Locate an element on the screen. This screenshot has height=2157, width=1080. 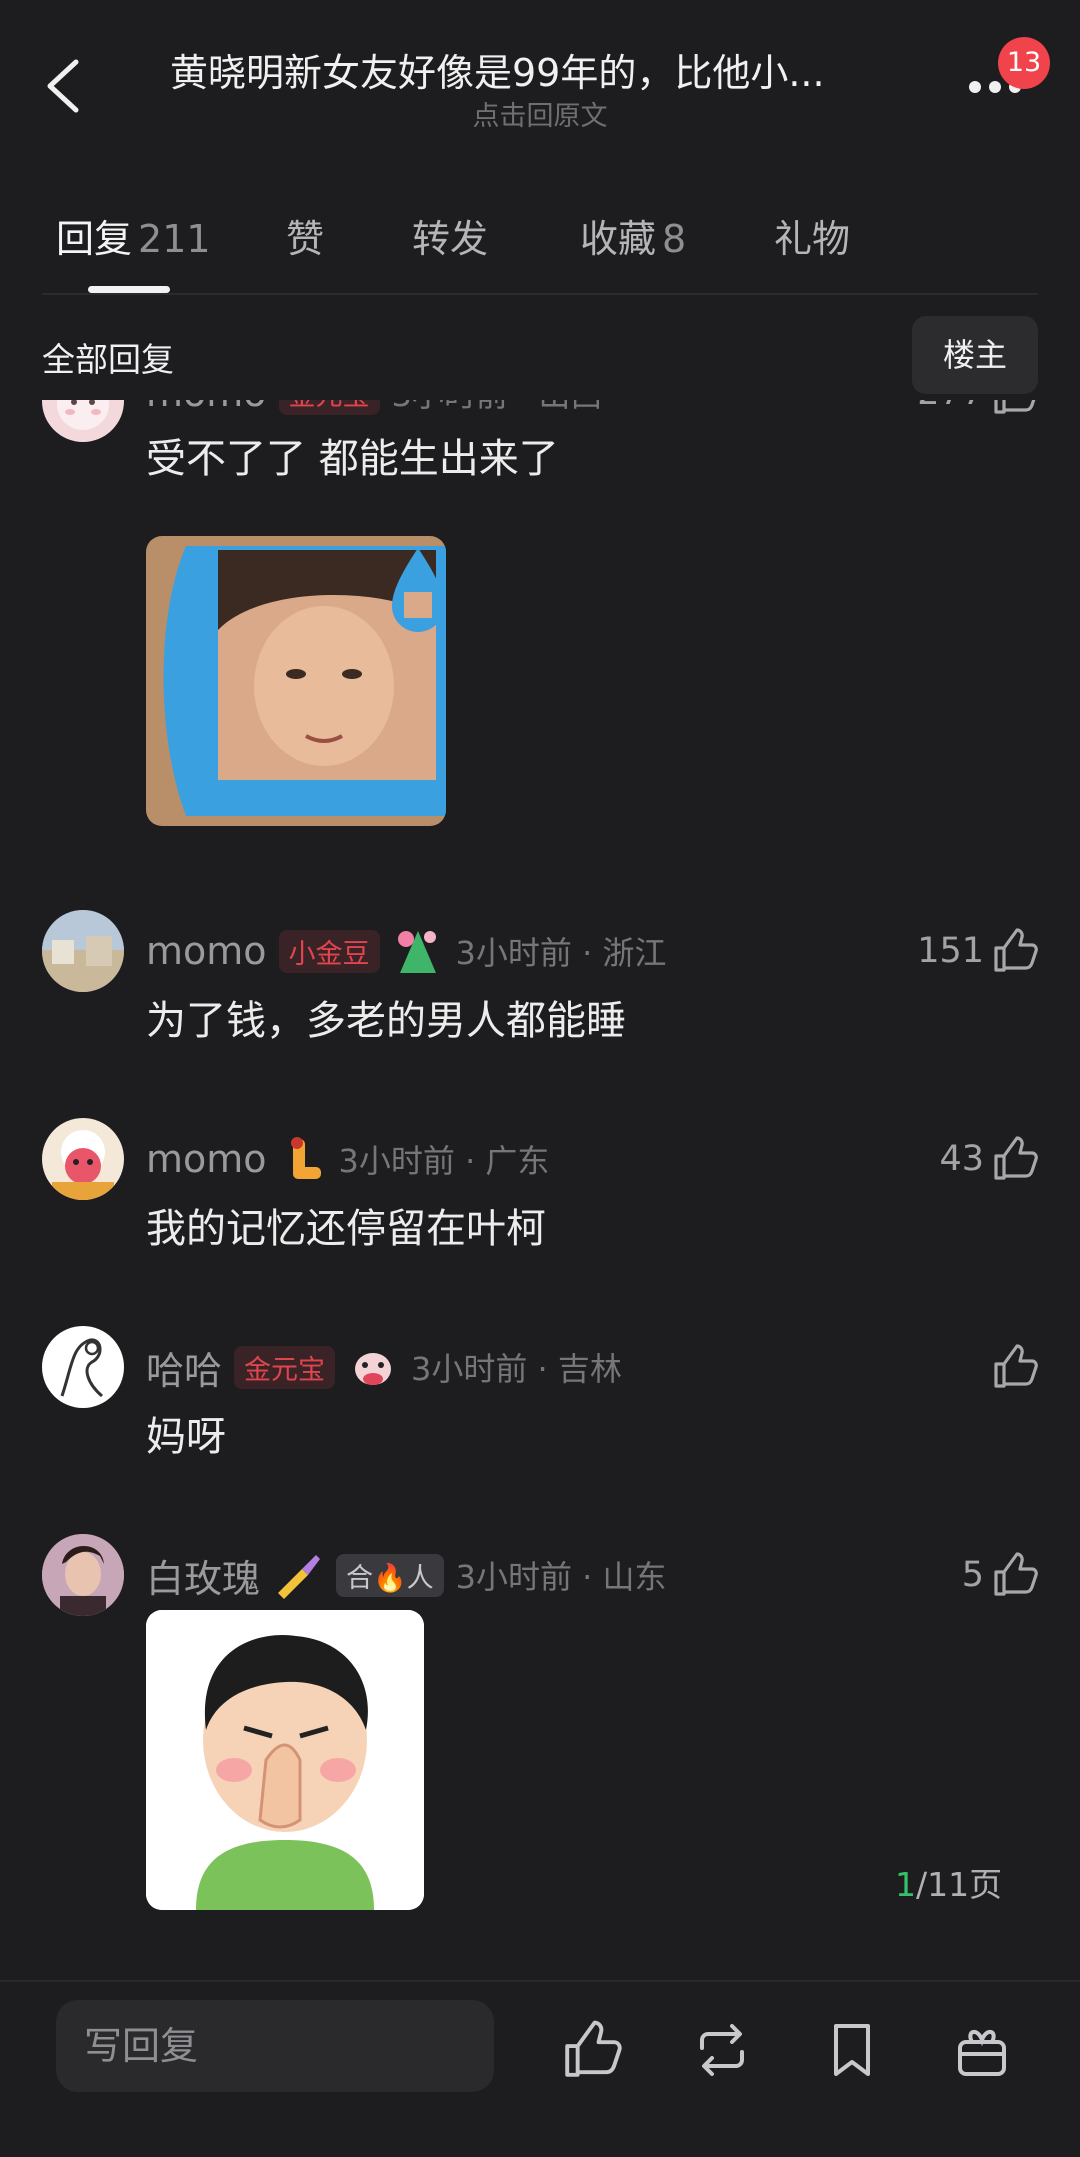
tab-label: 回复 is located at coordinates (94, 239).